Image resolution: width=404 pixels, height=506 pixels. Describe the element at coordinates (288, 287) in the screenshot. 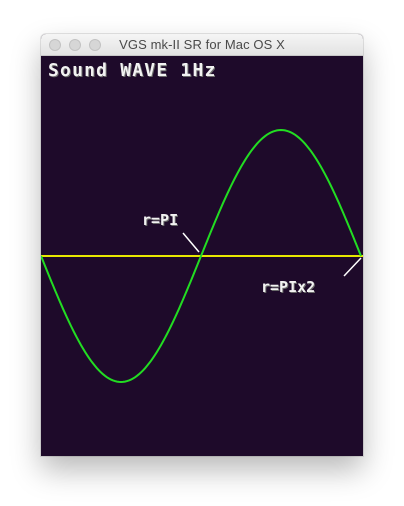

I see `label-r-pi-x2: r=PIx2` at that location.